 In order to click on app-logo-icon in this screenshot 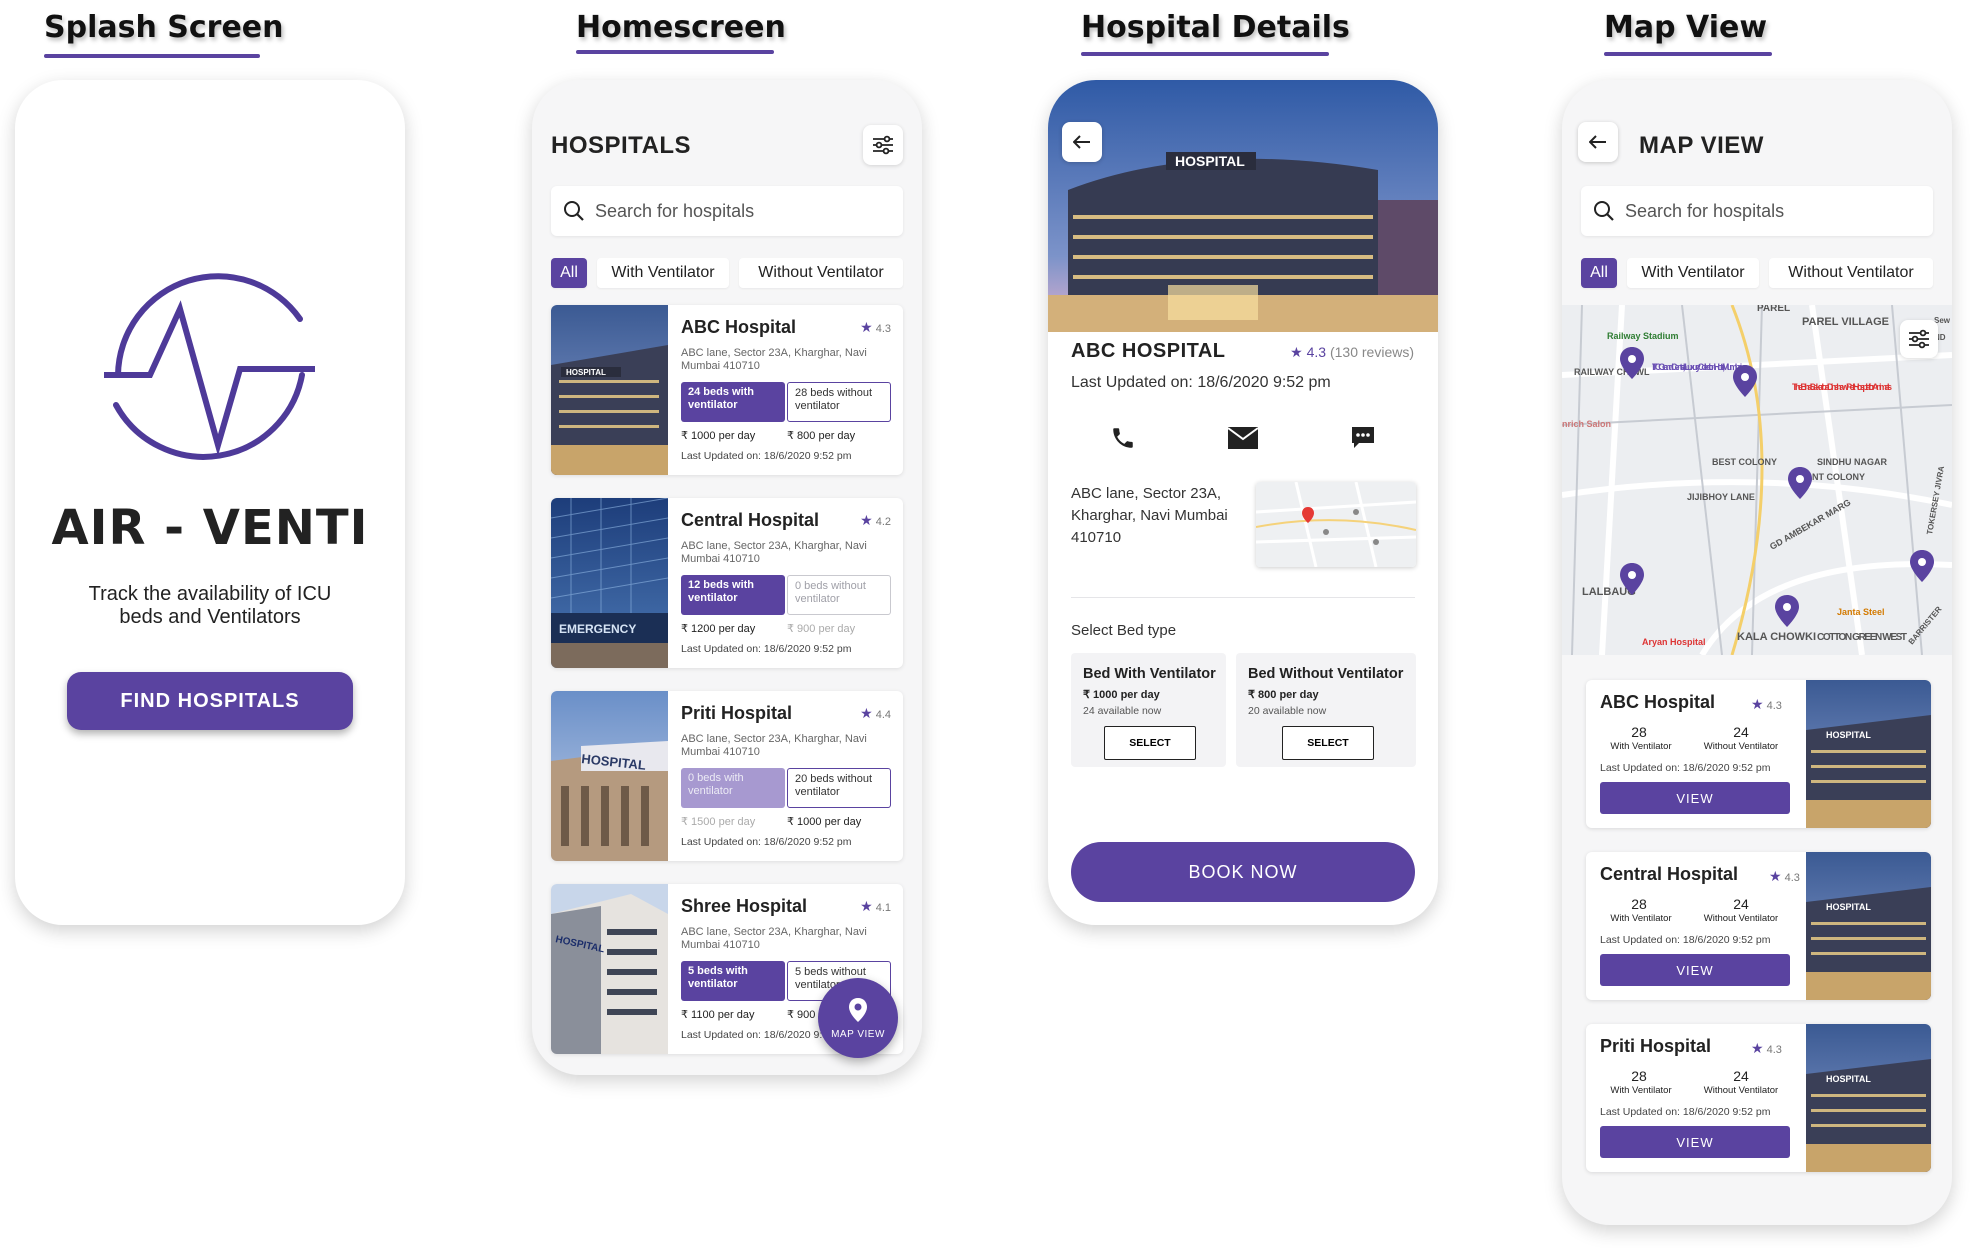, I will do `click(209, 366)`.